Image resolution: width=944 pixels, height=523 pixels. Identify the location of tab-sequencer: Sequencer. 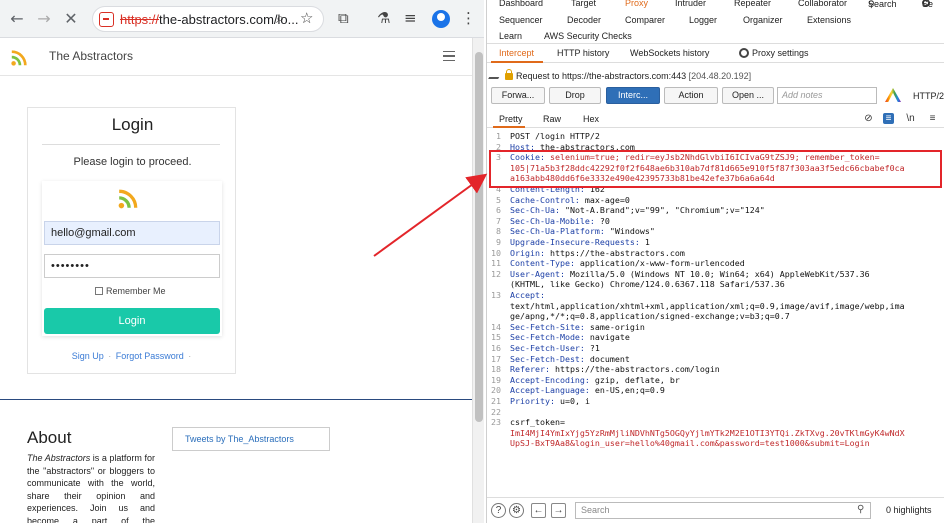
(521, 20).